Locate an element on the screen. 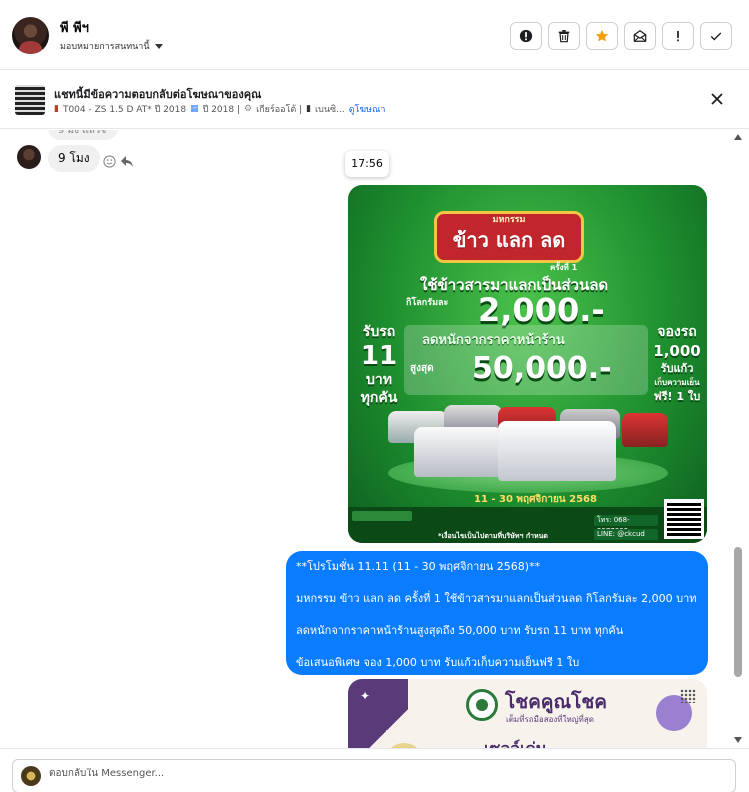  promo-per-kg: กิโลกรัมละ is located at coordinates (427, 303).